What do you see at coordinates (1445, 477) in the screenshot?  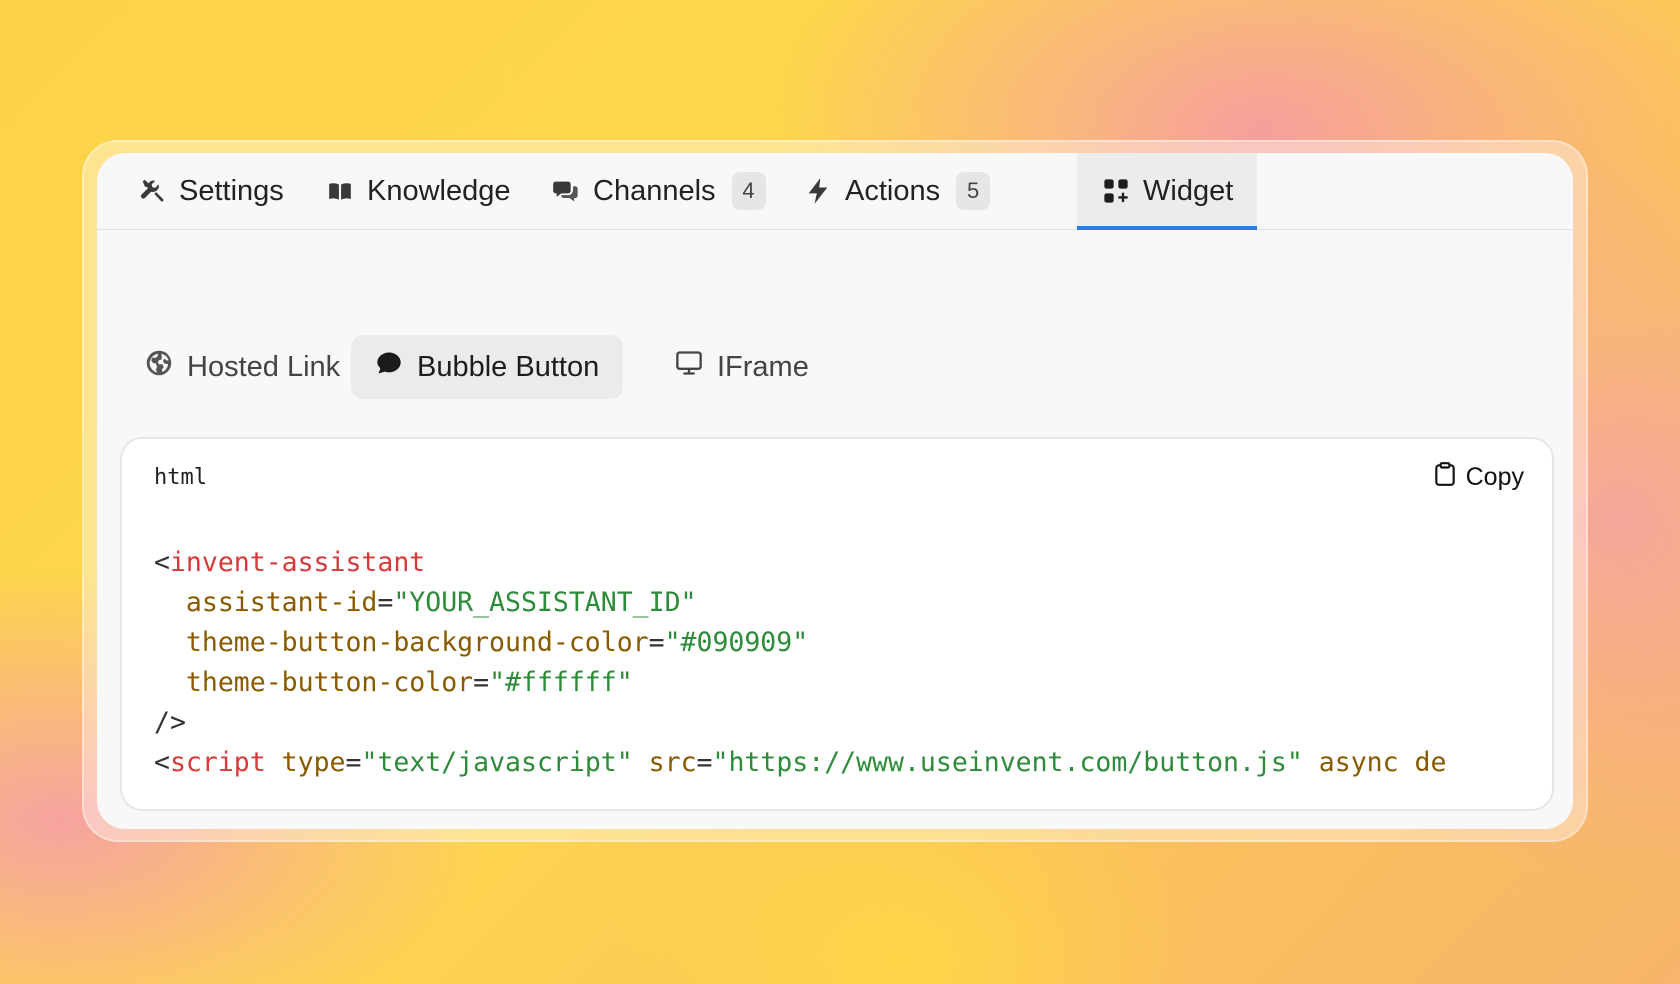 I see `clipboard-icon` at bounding box center [1445, 477].